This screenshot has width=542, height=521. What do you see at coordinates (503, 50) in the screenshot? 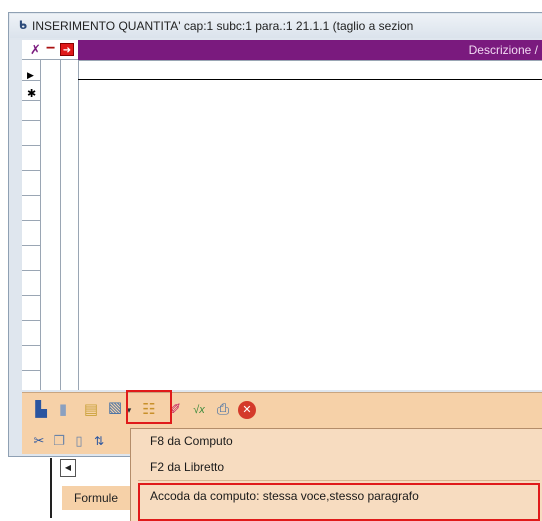
I see `column-header-descrizione: Descrizione /` at bounding box center [503, 50].